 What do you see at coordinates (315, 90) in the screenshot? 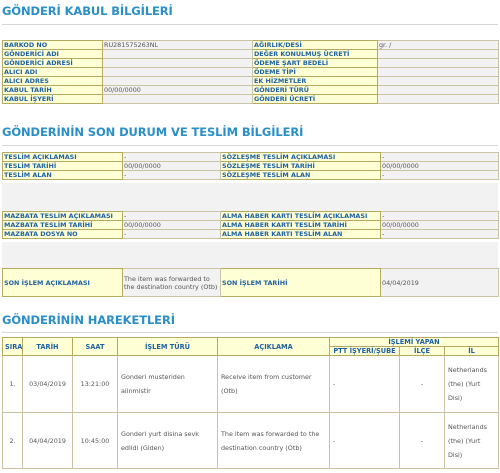
I see `kabul-field-label: GÖNDERİ TÜRÜ` at bounding box center [315, 90].